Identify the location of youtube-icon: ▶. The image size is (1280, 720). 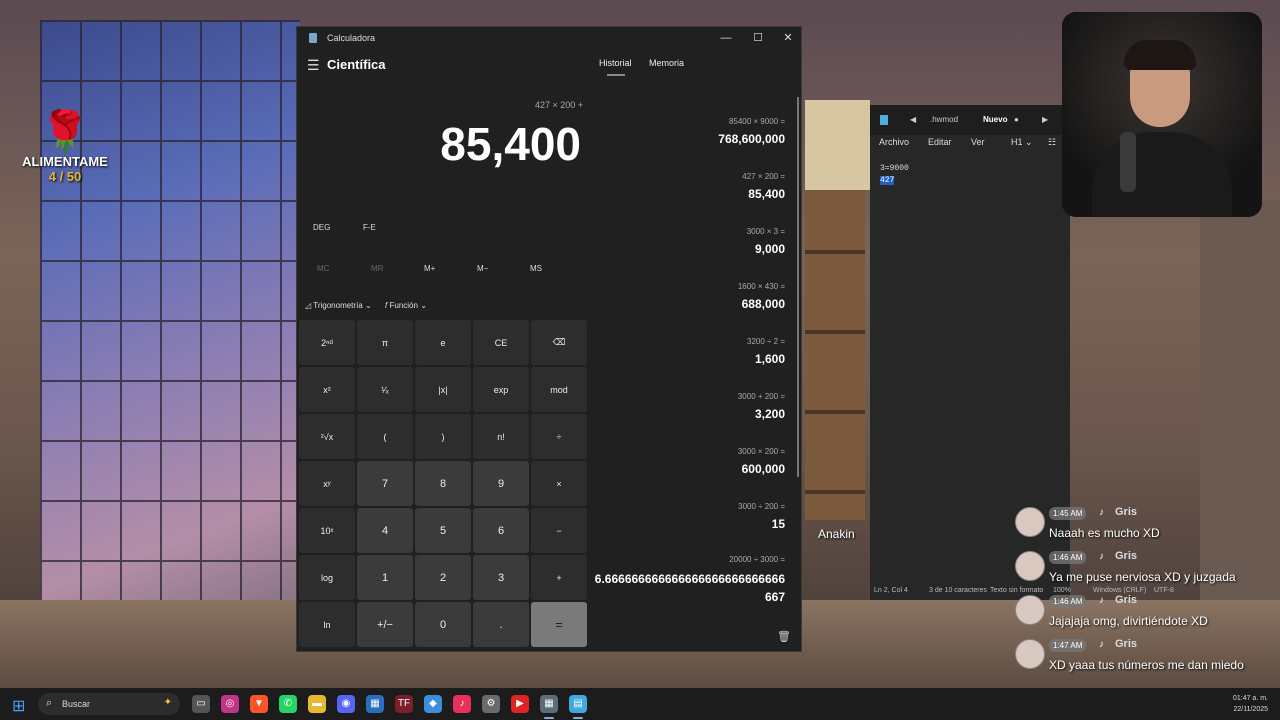
(520, 704).